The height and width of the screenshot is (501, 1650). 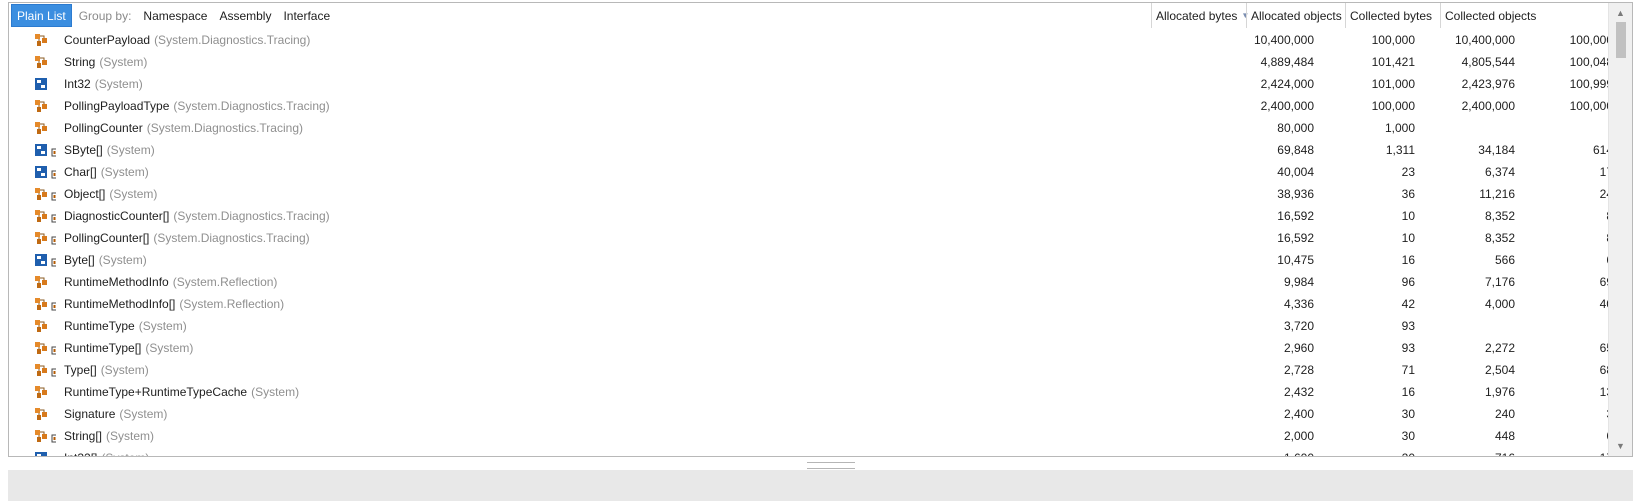 I want to click on plain-list-button: Plain List, so click(x=41, y=15).